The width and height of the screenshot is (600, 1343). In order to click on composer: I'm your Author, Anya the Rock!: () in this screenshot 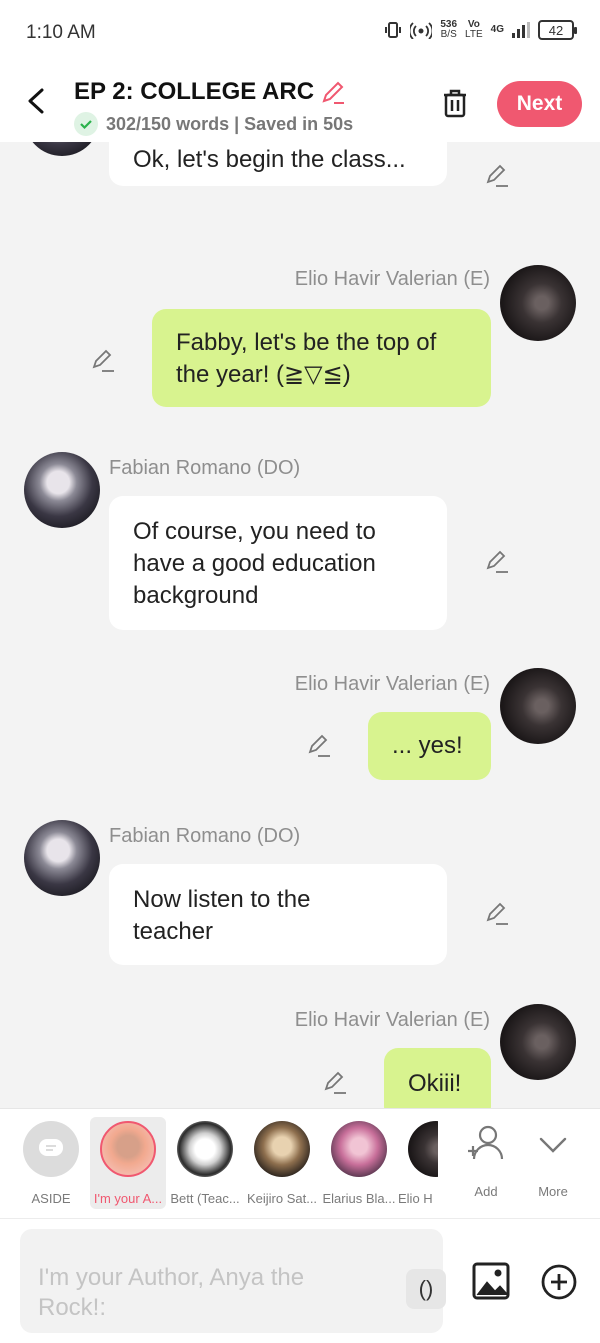, I will do `click(300, 1280)`.